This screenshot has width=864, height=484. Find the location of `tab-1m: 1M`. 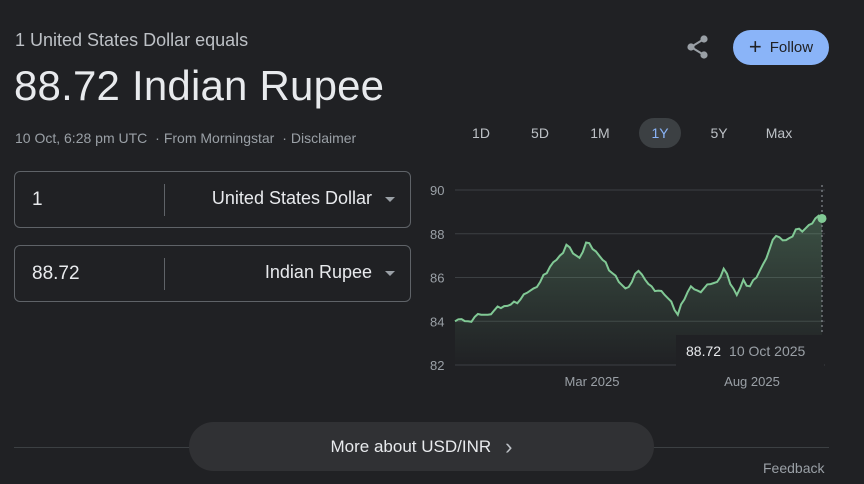

tab-1m: 1M is located at coordinates (600, 133).